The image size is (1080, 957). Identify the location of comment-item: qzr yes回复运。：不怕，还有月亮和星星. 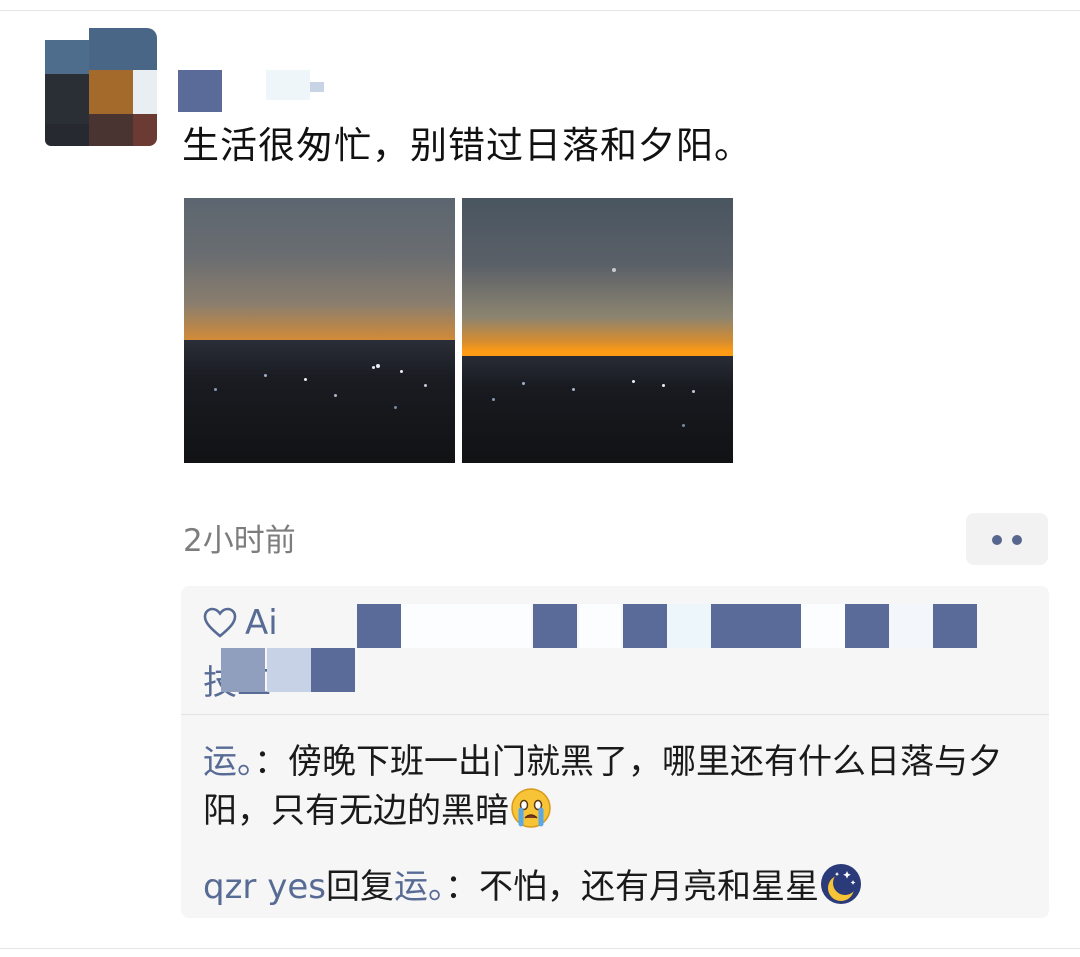
(618, 886).